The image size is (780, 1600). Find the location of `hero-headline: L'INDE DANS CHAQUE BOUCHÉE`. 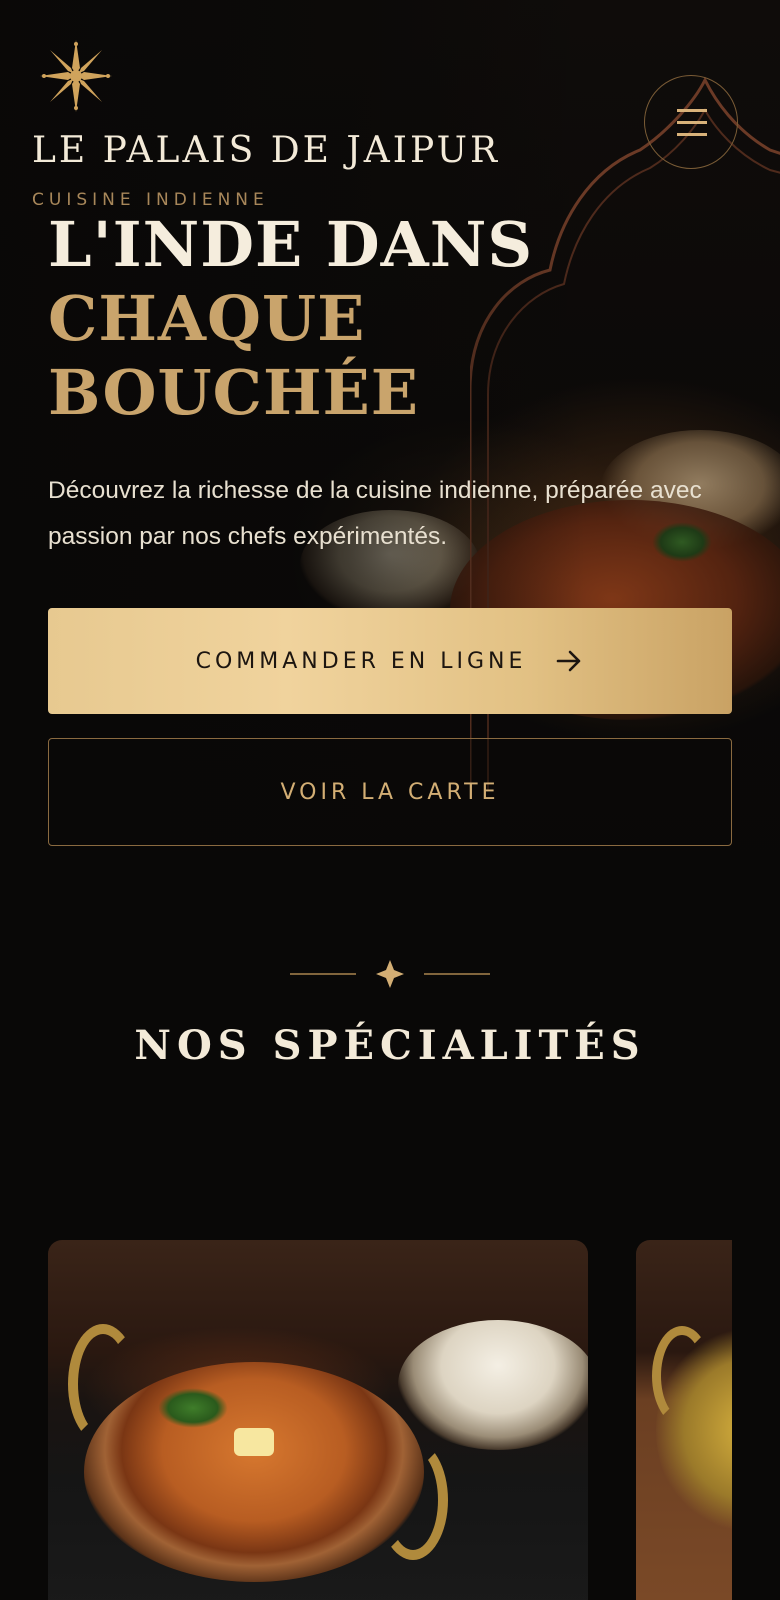

hero-headline: L'INDE DANS CHAQUE BOUCHÉE is located at coordinates (290, 319).